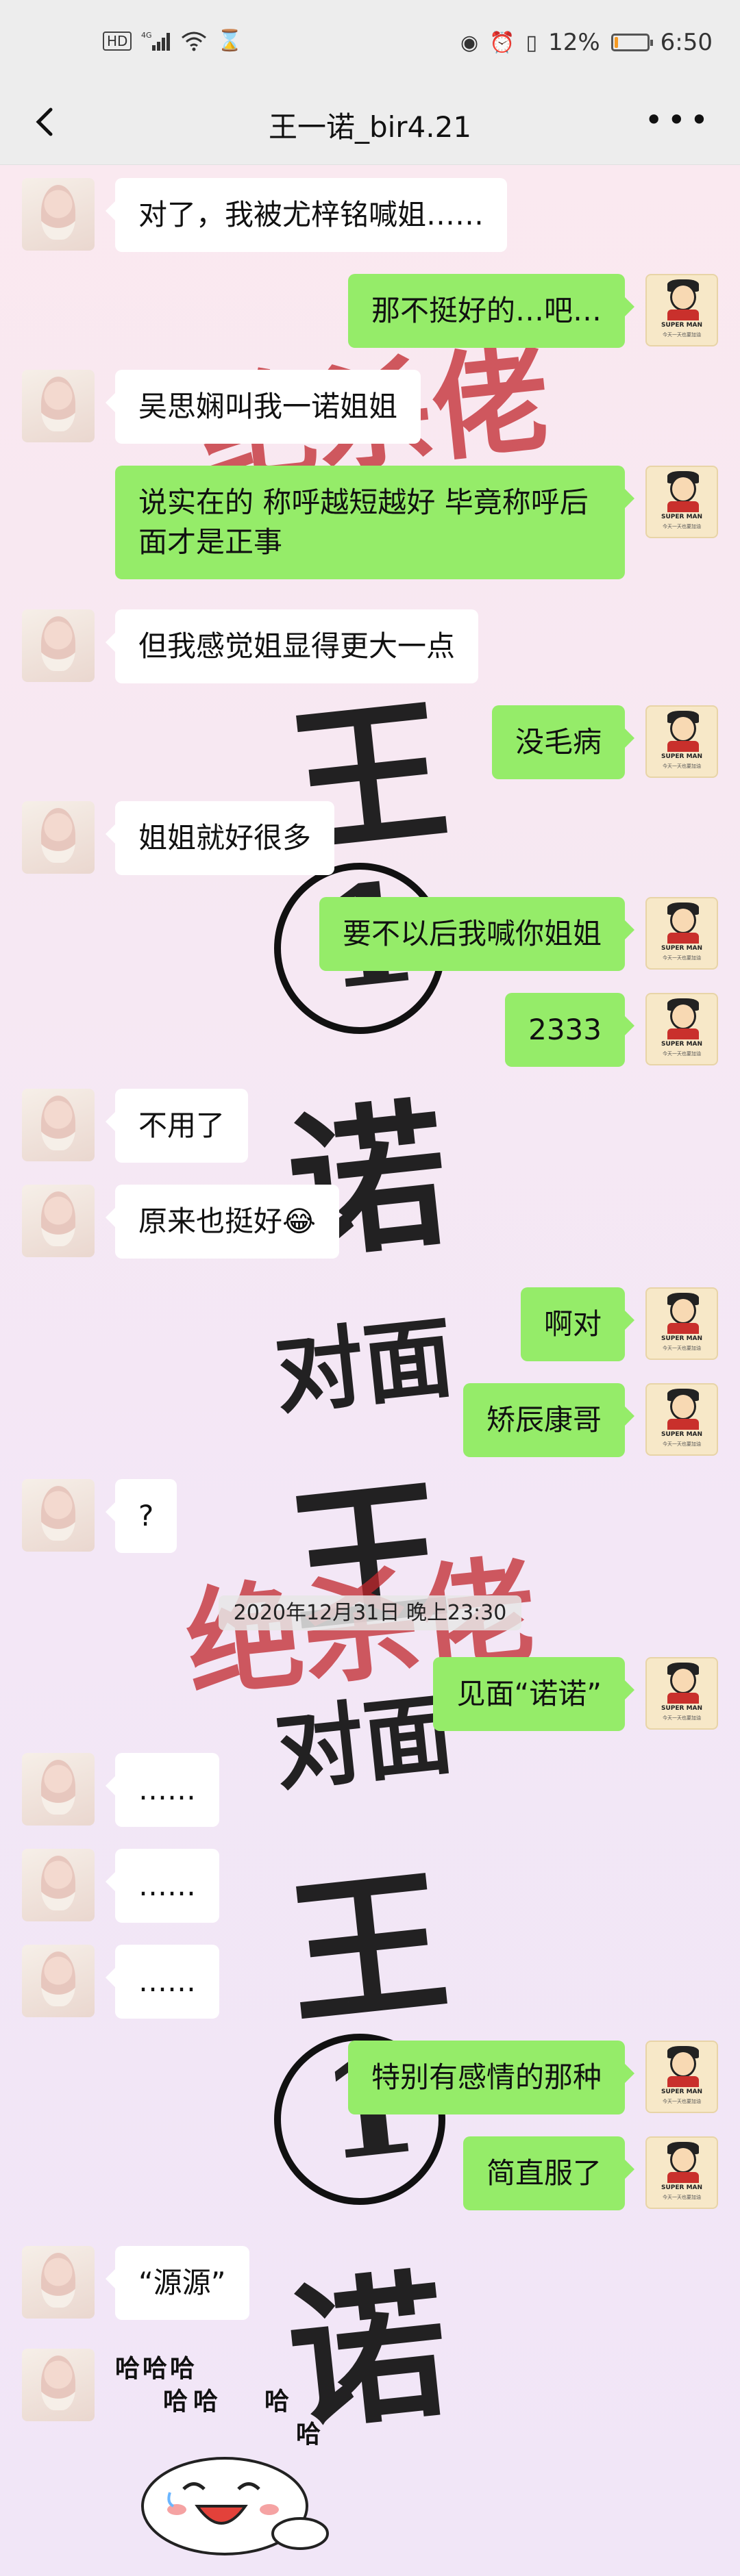 This screenshot has width=740, height=2576. What do you see at coordinates (532, 42) in the screenshot?
I see `vibrate-icon: ▯` at bounding box center [532, 42].